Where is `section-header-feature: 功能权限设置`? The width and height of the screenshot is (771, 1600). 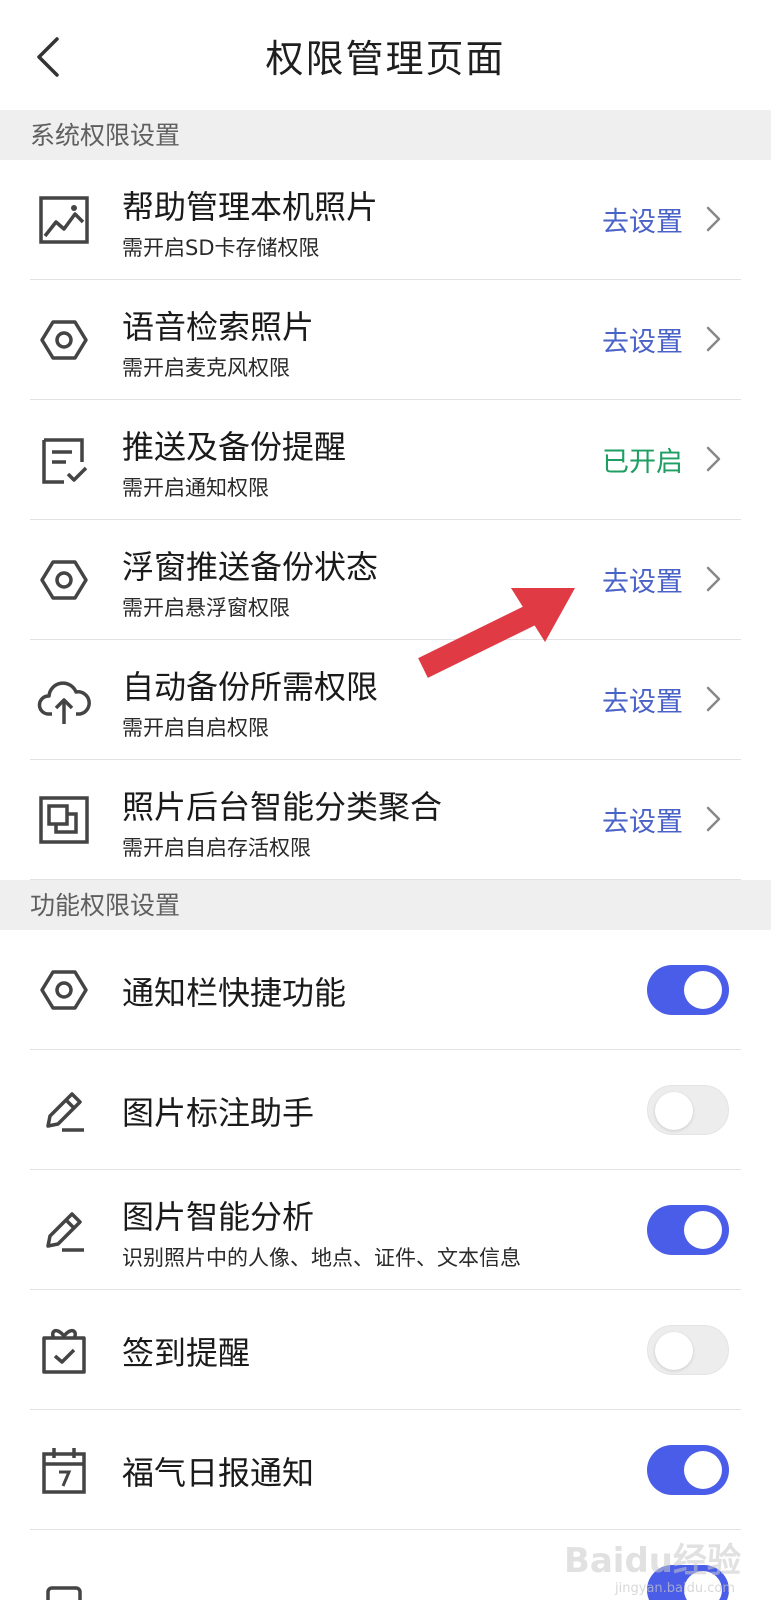
section-header-feature: 功能权限设置 is located at coordinates (385, 905).